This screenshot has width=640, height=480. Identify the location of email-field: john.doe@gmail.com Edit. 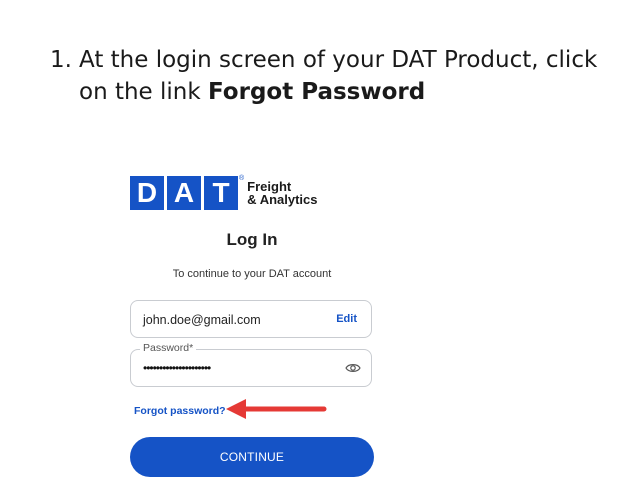
(251, 319).